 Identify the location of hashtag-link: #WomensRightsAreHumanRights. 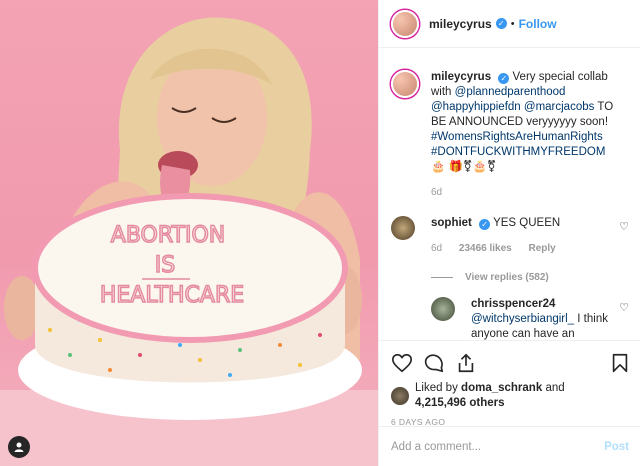
(517, 137).